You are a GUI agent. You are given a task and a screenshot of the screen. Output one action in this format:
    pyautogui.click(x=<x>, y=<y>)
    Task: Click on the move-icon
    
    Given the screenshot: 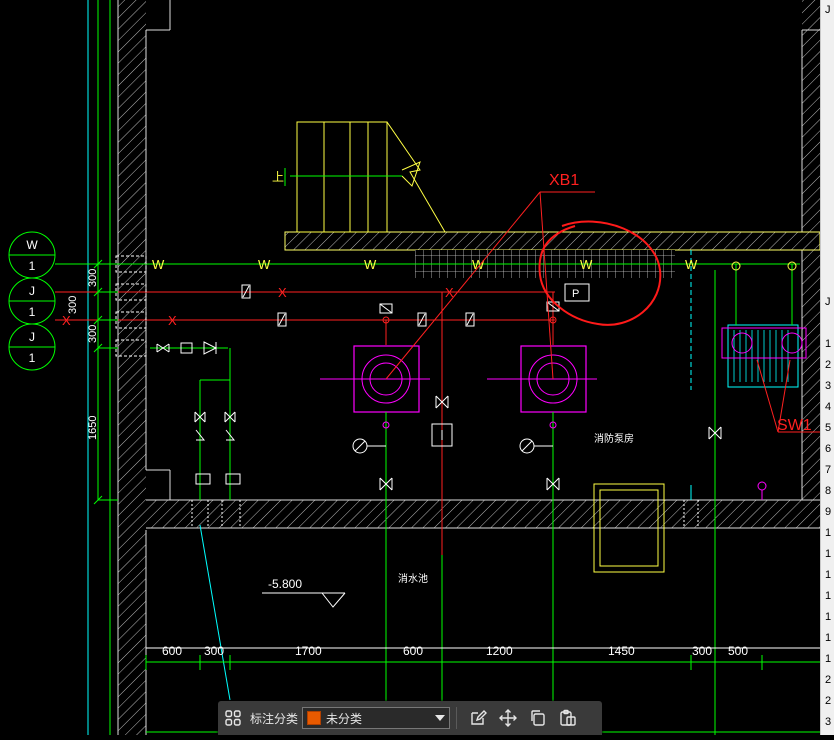 What is the action you would take?
    pyautogui.click(x=508, y=718)
    